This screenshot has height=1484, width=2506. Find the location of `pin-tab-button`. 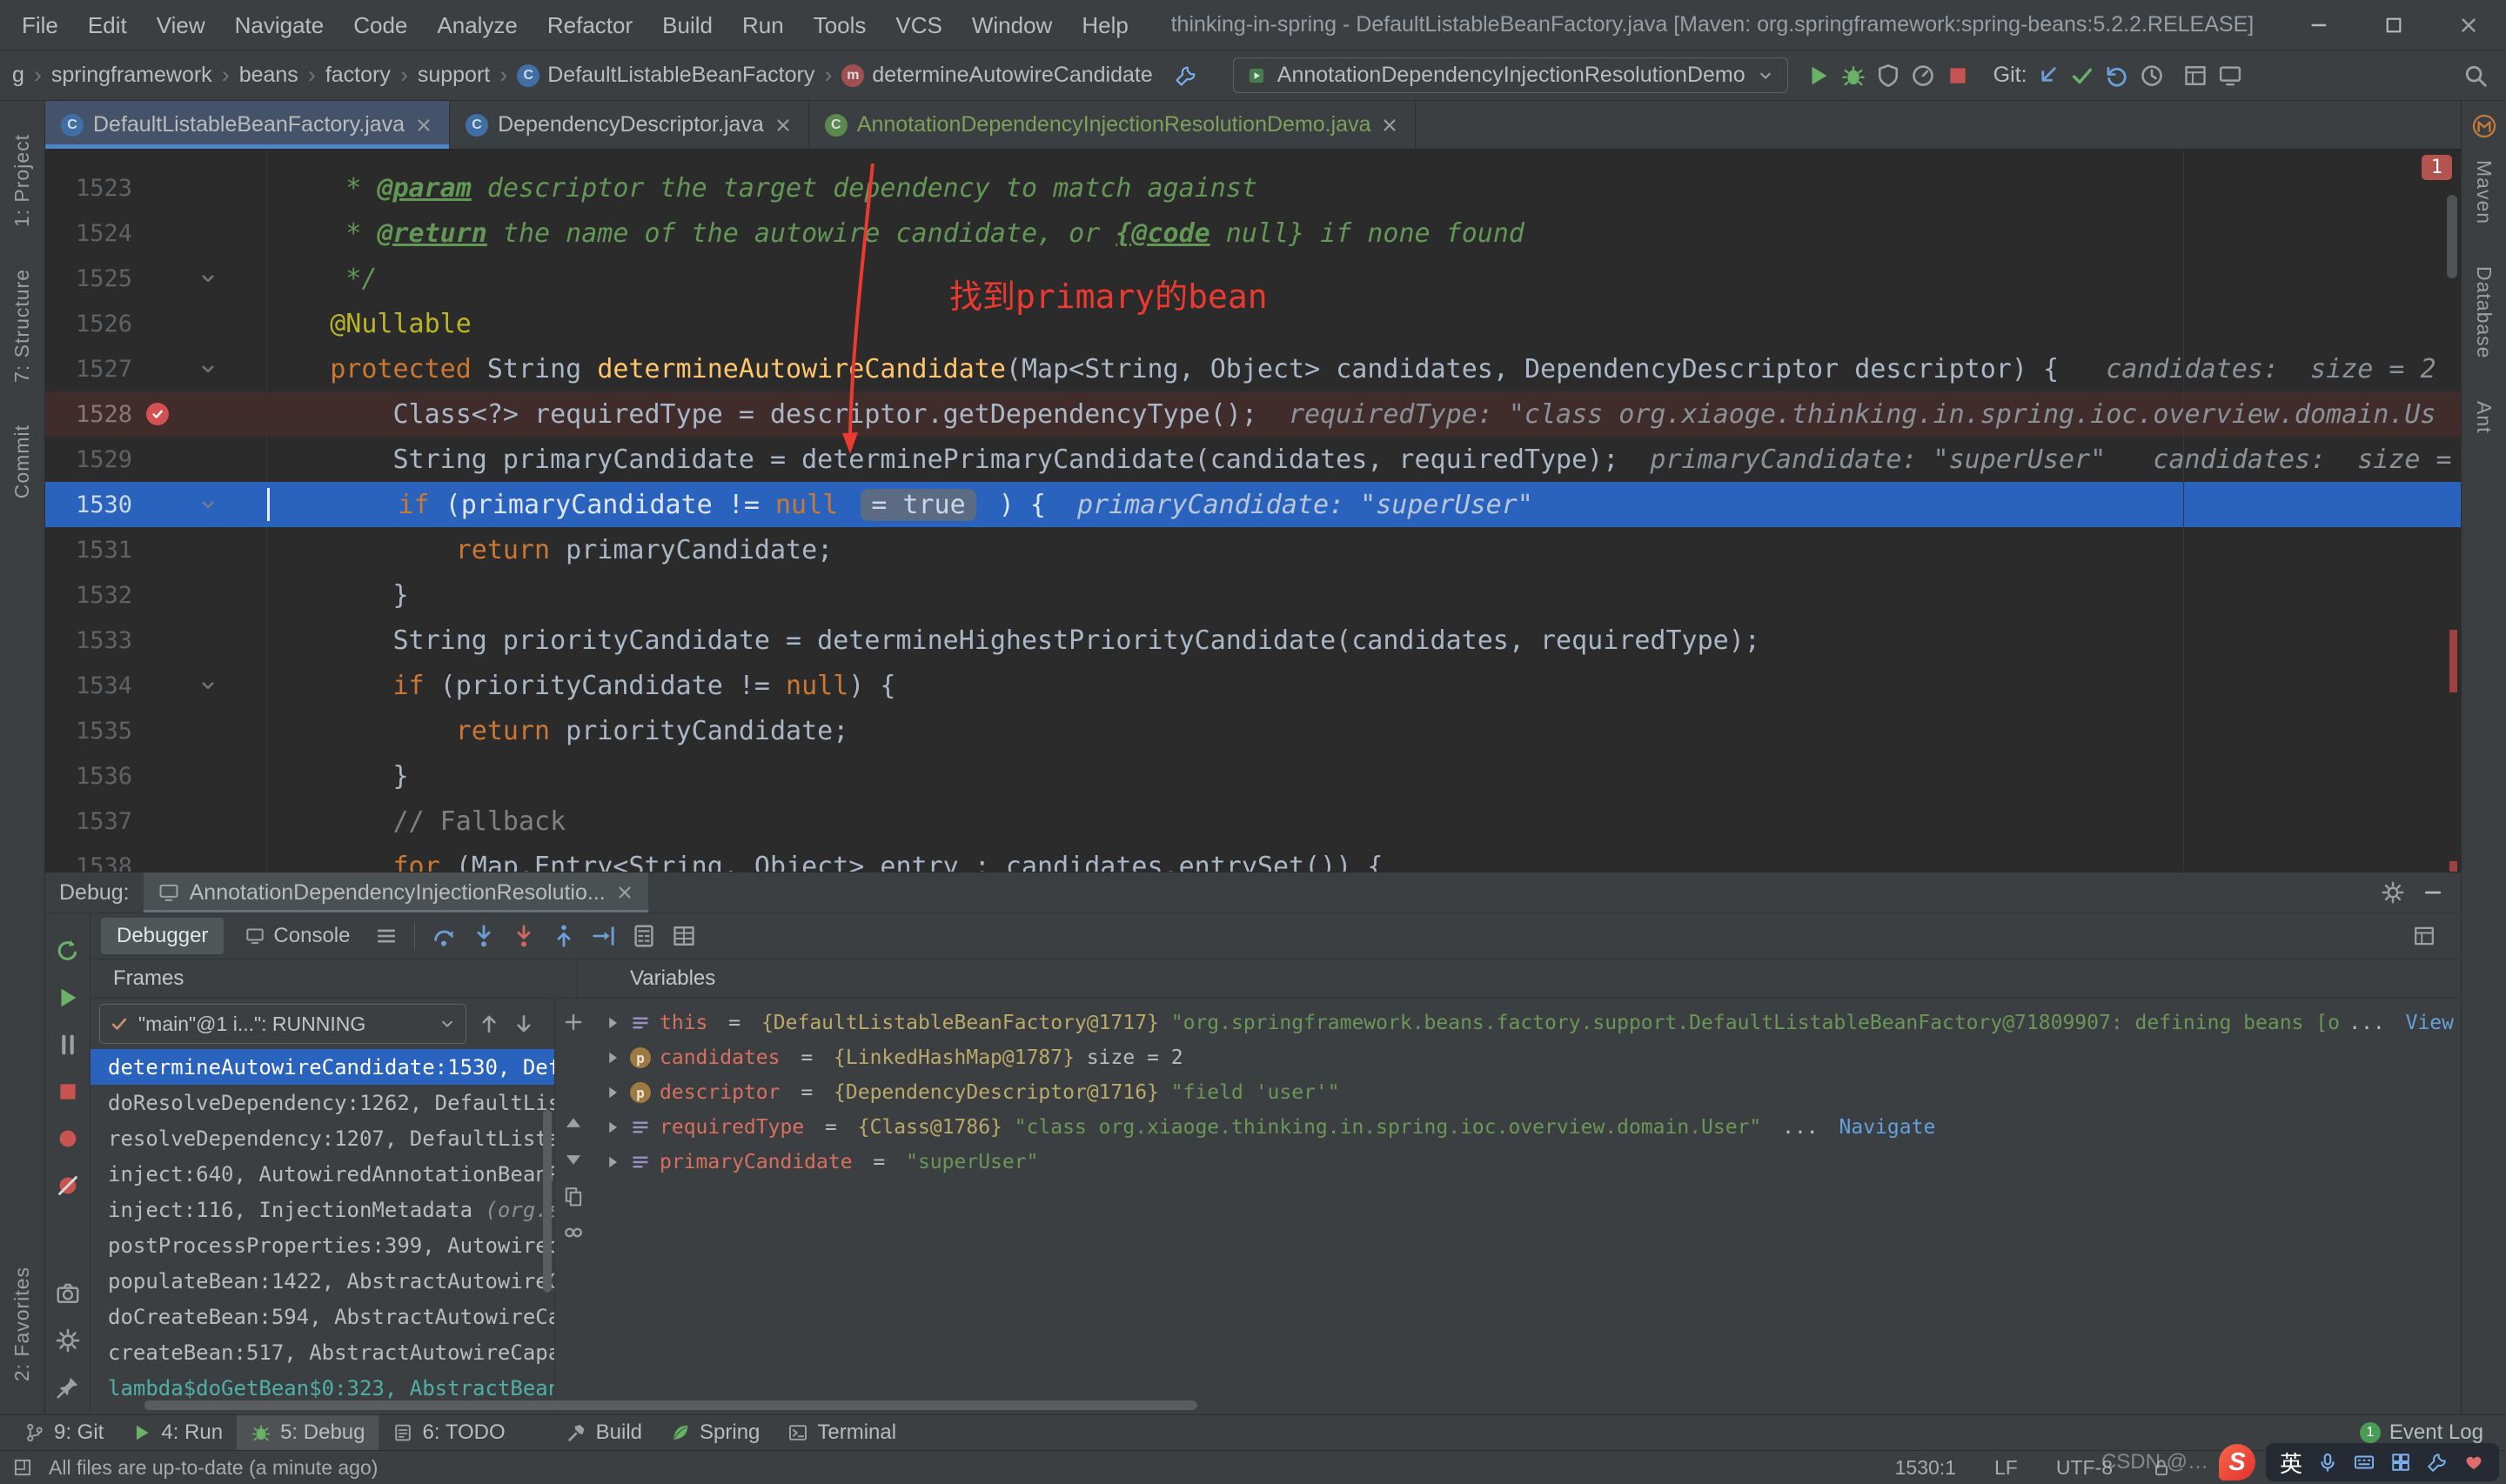

pin-tab-button is located at coordinates (68, 1387).